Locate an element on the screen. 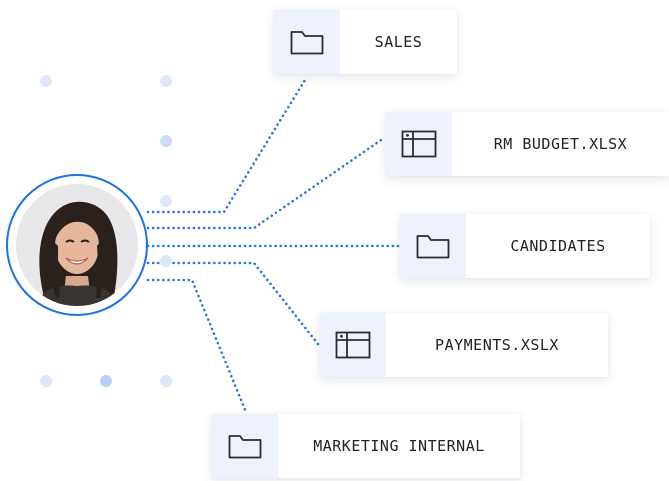 Image resolution: width=669 pixels, height=481 pixels. connector-rm-budget is located at coordinates (266, 183).